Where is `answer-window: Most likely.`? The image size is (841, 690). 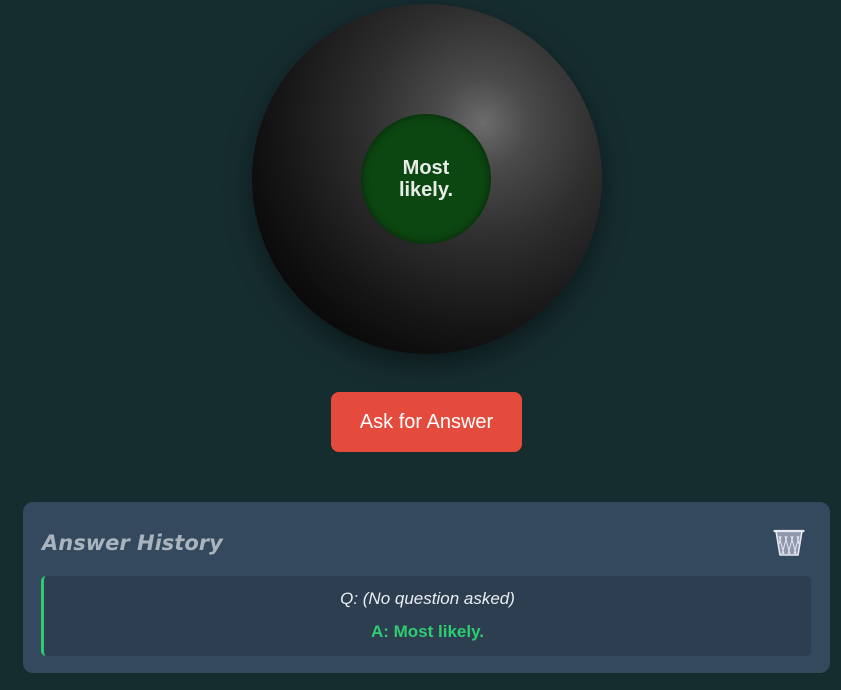 answer-window: Most likely. is located at coordinates (426, 179).